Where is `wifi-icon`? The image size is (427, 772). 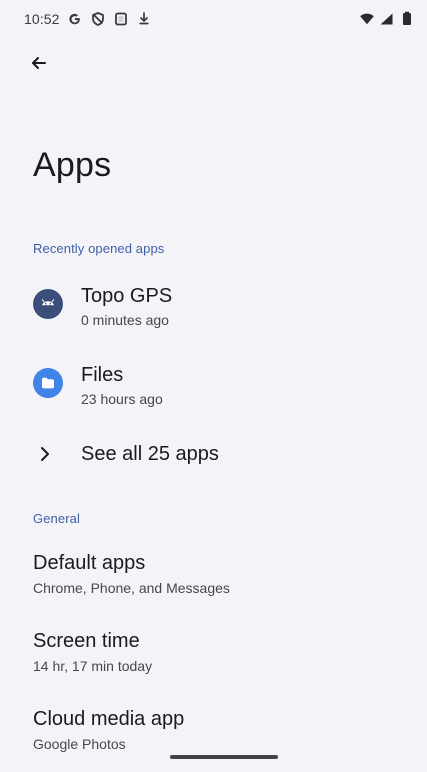
wifi-icon is located at coordinates (367, 19).